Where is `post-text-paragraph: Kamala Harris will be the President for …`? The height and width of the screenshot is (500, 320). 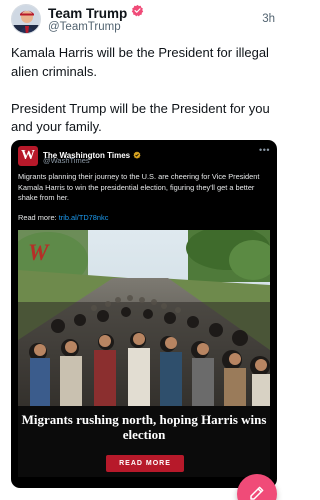
post-text-paragraph: Kamala Harris will be the President for … is located at coordinates (140, 62).